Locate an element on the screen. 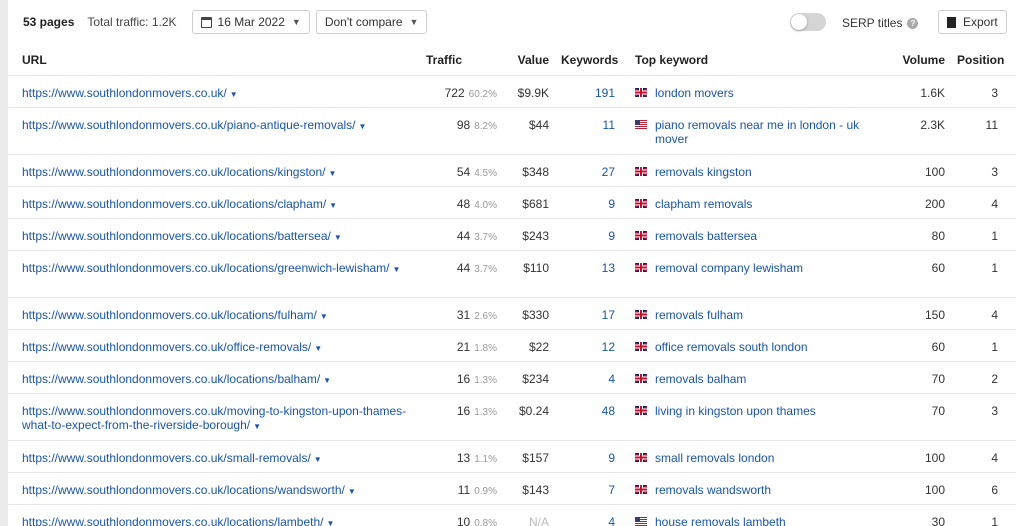 The height and width of the screenshot is (526, 1024). volume-cell: 100 is located at coordinates (934, 171).